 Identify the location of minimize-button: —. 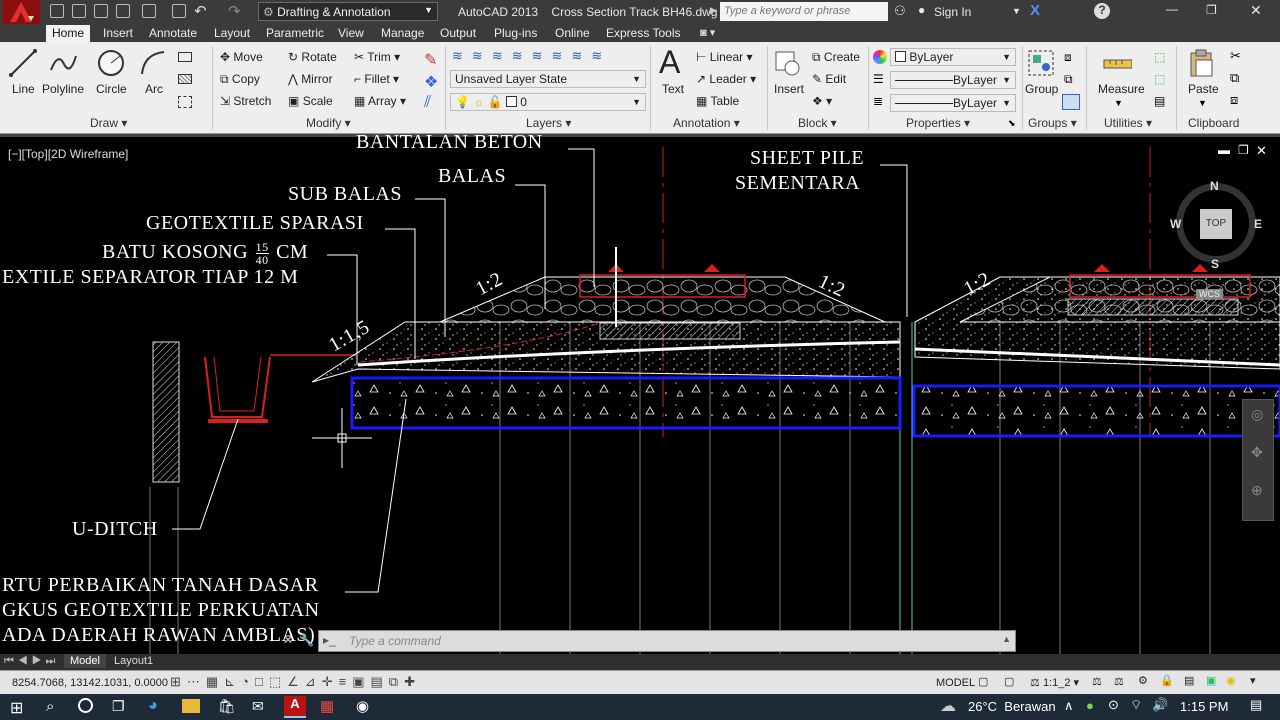
(1172, 9).